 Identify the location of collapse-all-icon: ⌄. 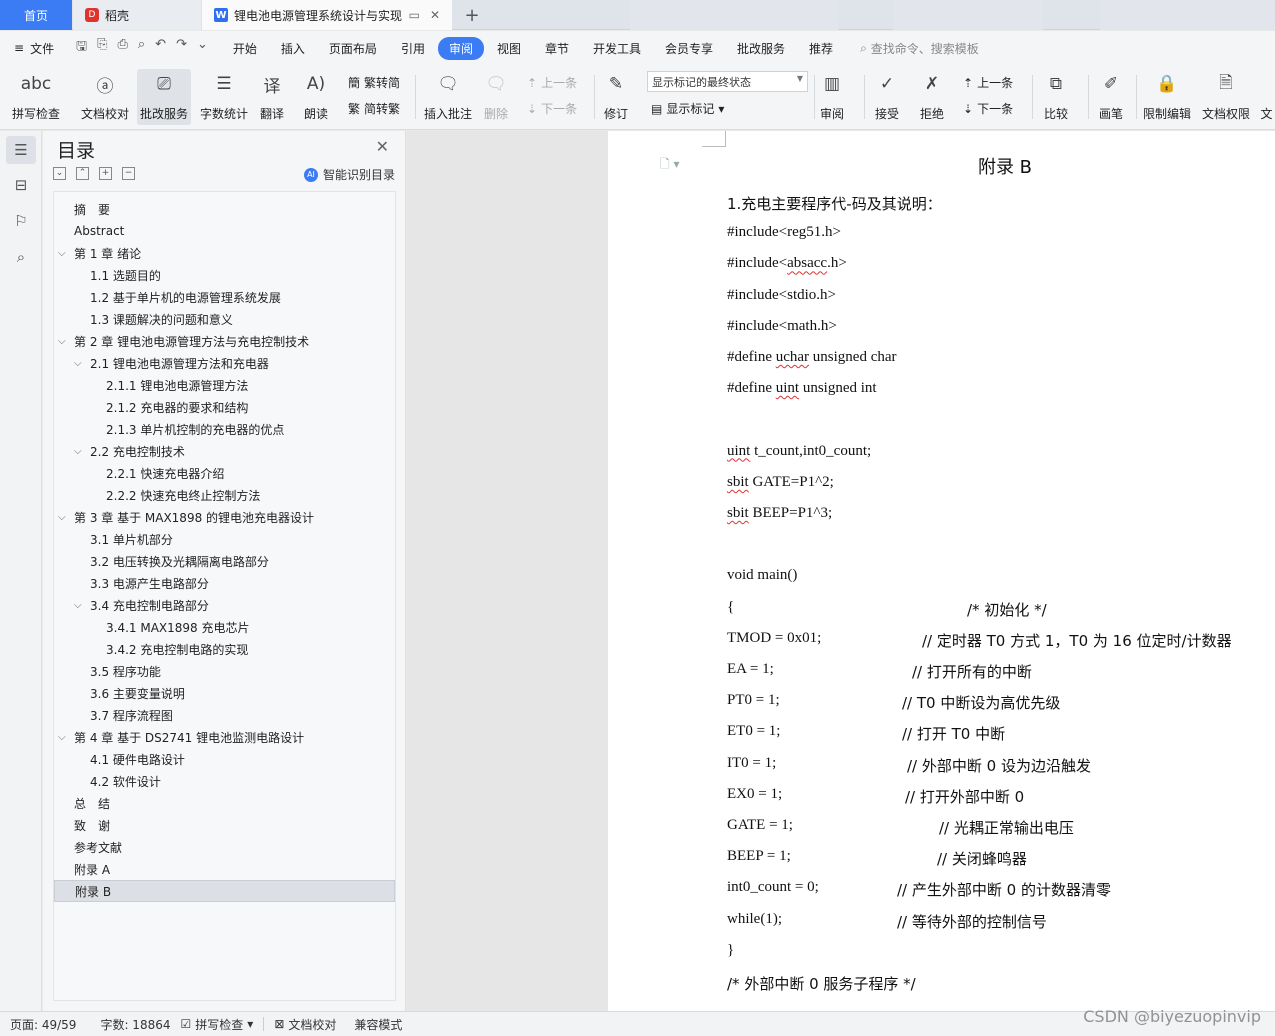
(59, 173).